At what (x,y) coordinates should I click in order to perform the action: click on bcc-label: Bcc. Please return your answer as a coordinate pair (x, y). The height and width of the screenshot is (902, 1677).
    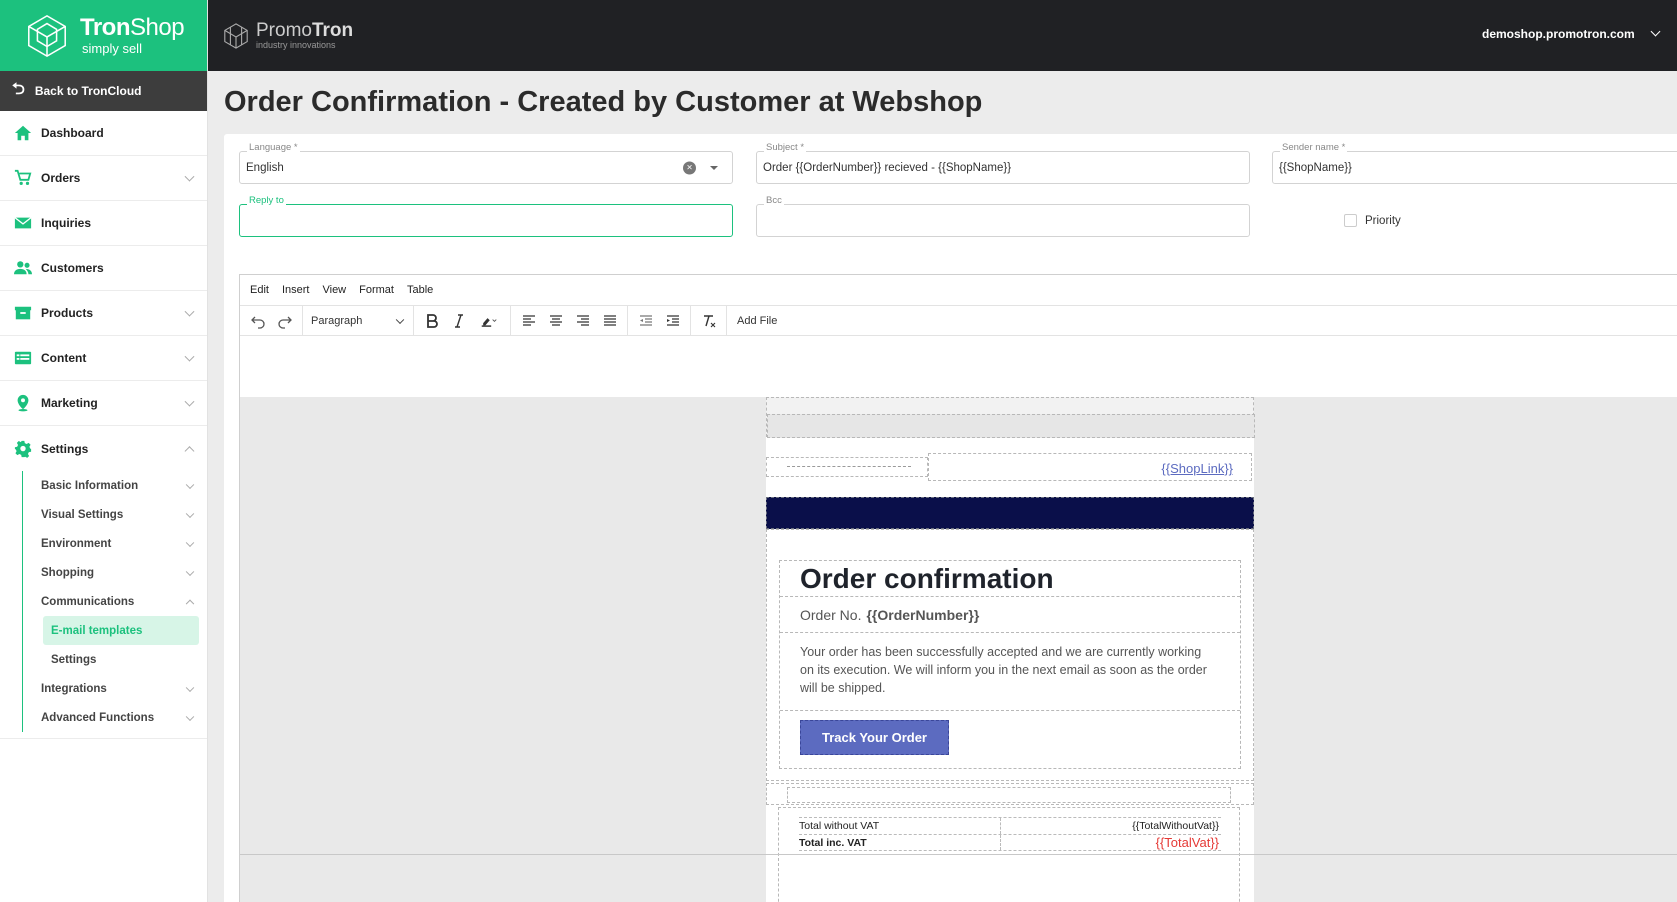
    Looking at the image, I should click on (774, 200).